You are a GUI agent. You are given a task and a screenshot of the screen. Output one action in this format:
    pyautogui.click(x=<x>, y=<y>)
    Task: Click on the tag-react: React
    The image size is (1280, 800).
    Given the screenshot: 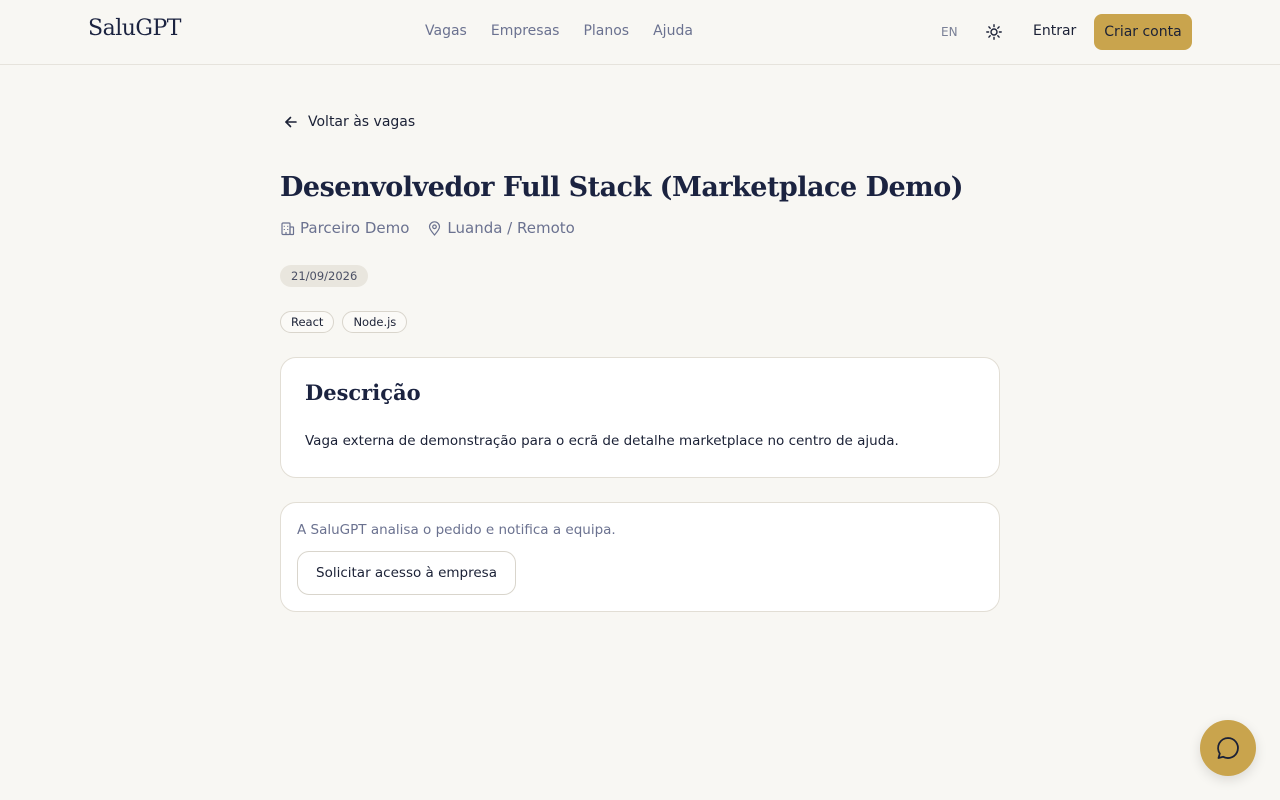 What is the action you would take?
    pyautogui.click(x=307, y=322)
    